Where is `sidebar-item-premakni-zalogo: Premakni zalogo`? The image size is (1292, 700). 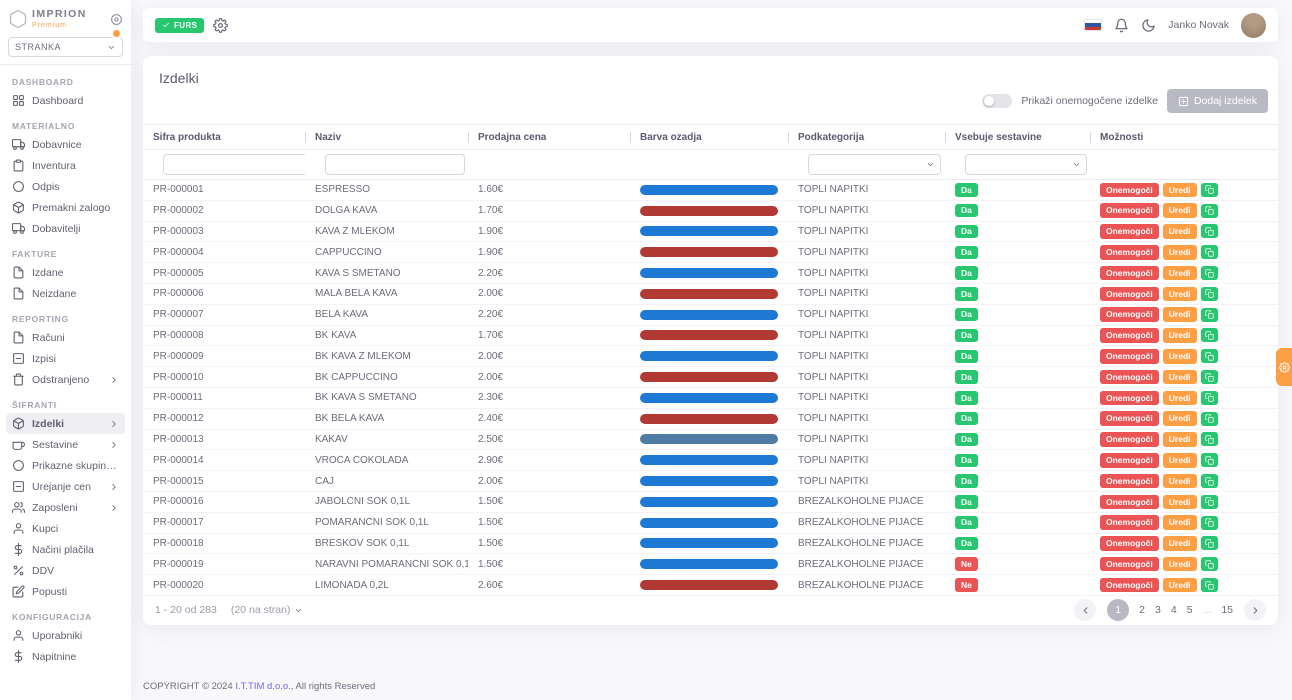 sidebar-item-premakni-zalogo: Premakni zalogo is located at coordinates (65, 207).